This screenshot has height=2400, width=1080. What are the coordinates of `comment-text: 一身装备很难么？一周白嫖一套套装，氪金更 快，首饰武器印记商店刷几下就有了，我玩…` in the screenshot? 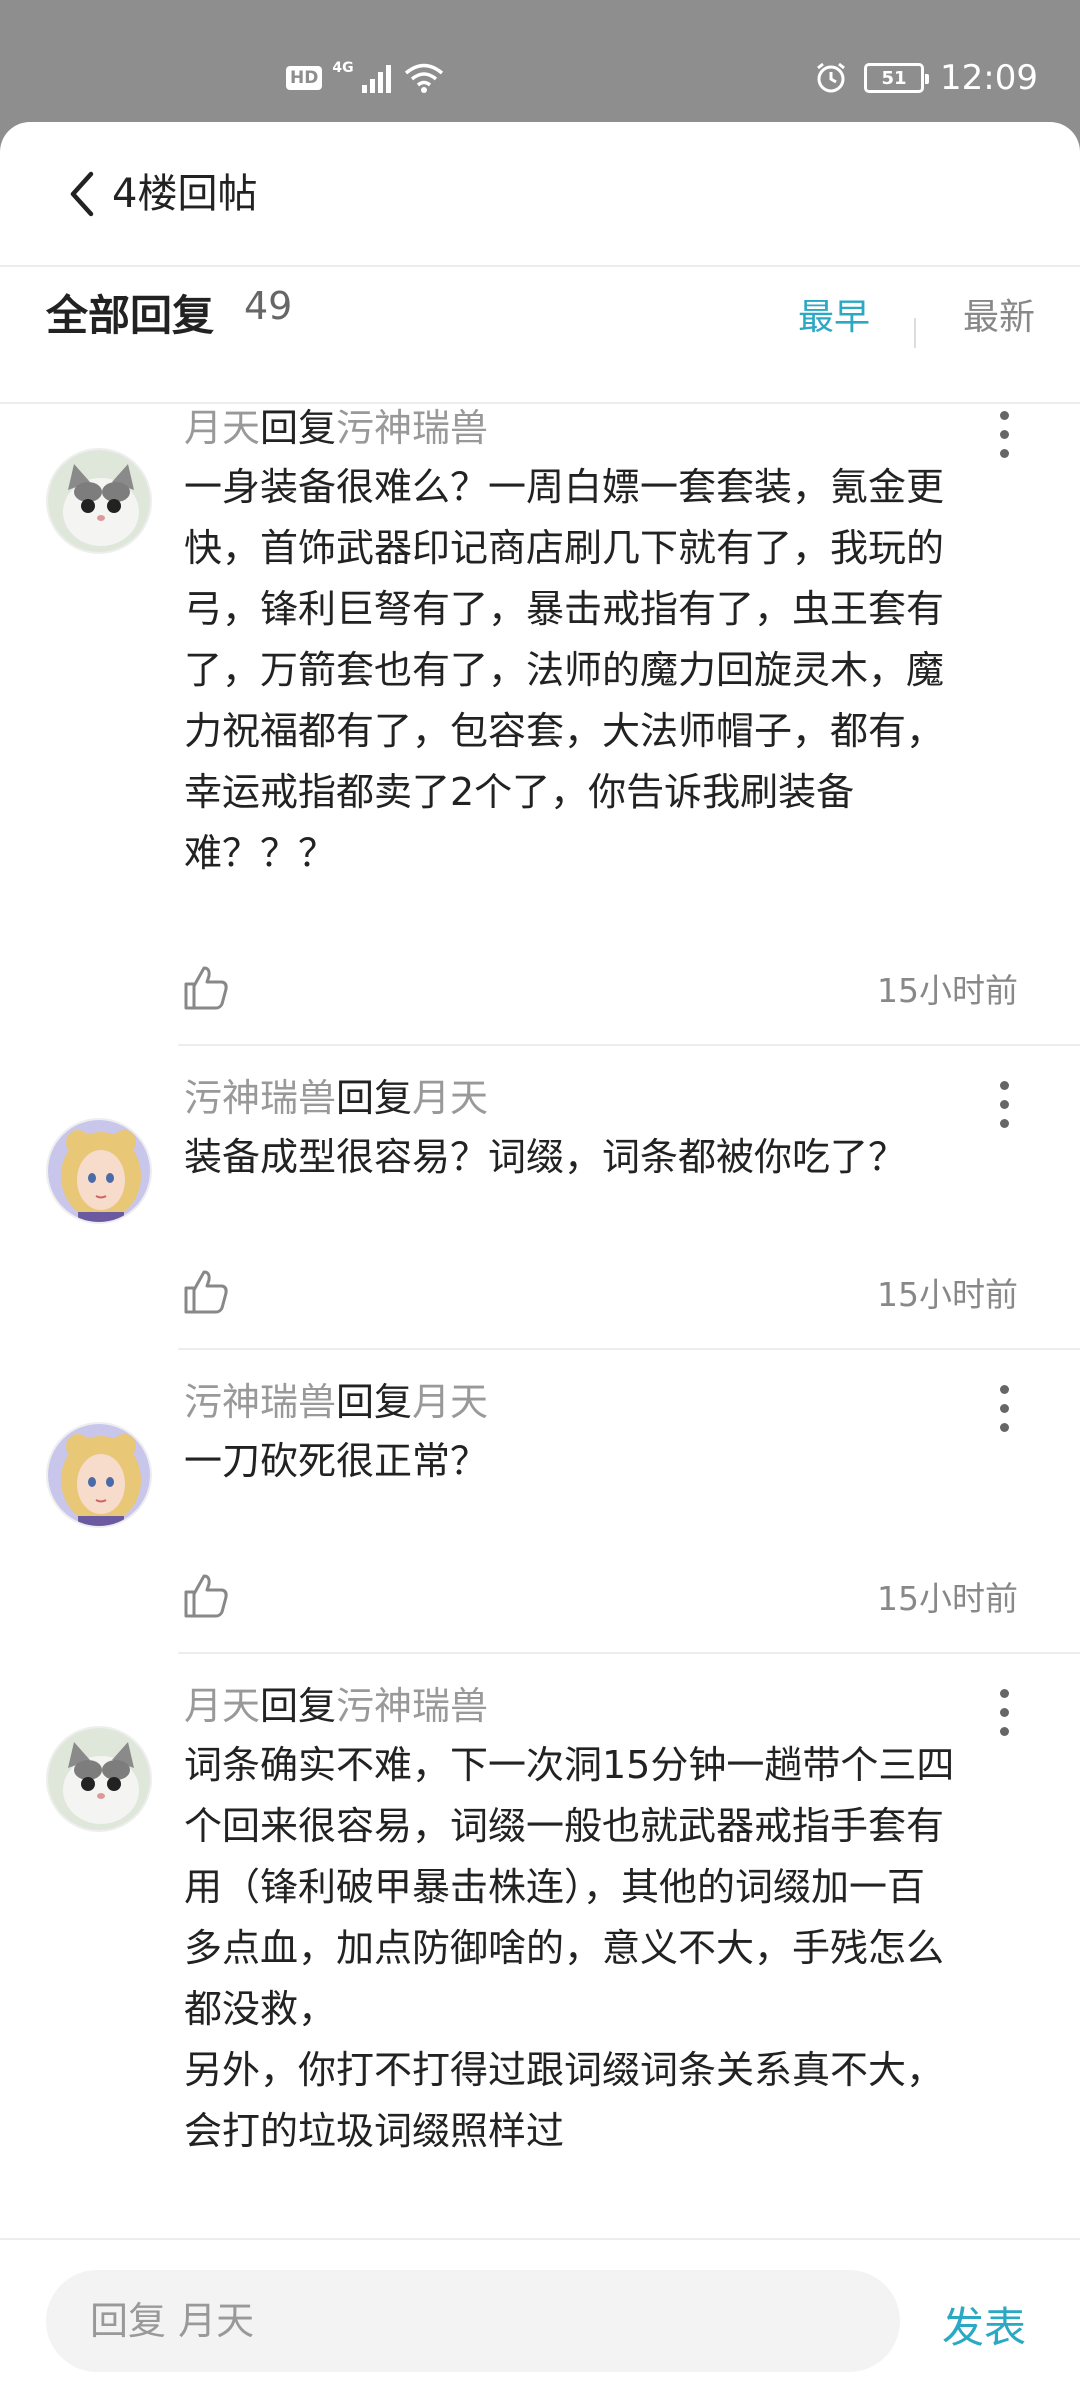 It's located at (564, 670).